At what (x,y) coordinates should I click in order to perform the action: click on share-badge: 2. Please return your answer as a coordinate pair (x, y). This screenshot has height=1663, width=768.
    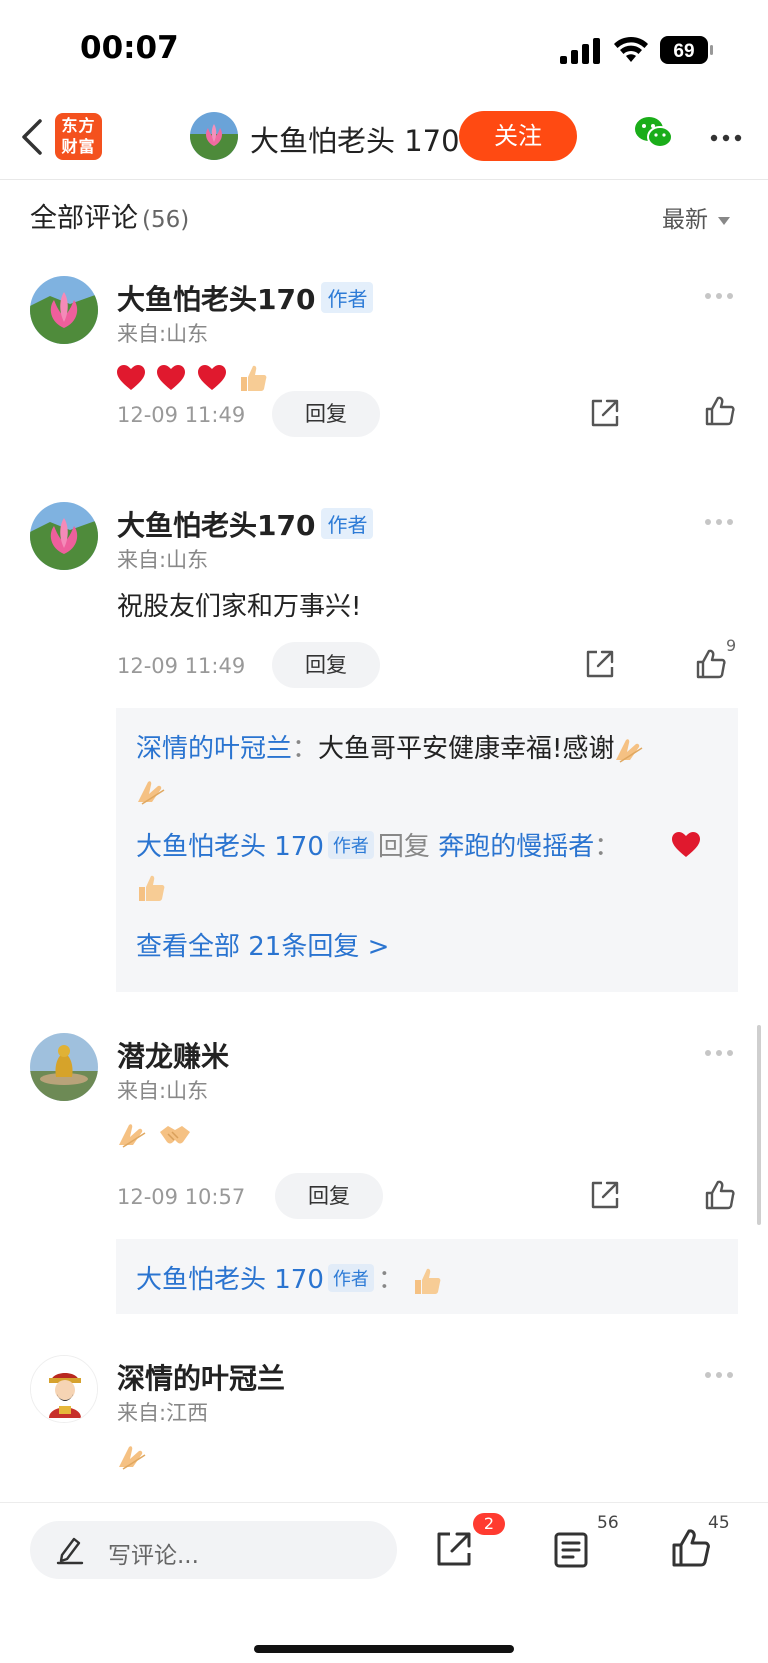
    Looking at the image, I should click on (489, 1524).